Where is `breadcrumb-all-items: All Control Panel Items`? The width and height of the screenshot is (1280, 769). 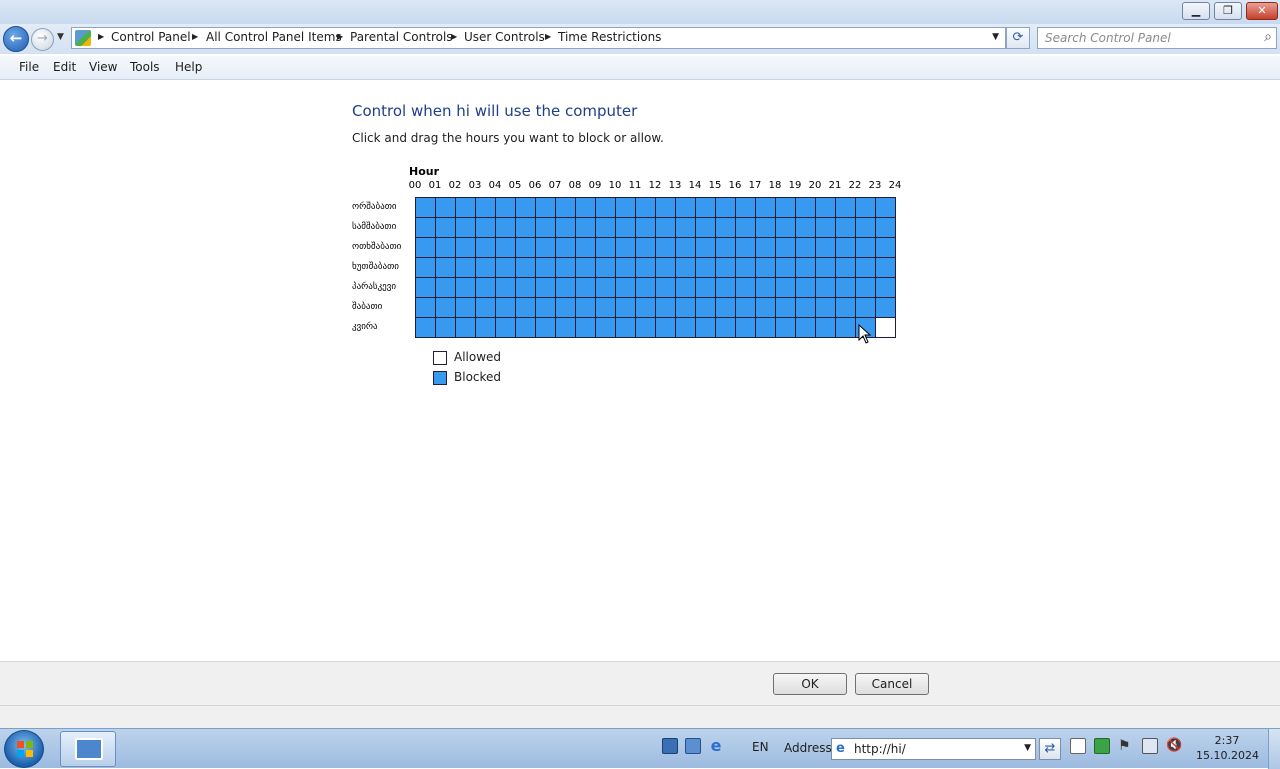
breadcrumb-all-items: All Control Panel Items is located at coordinates (274, 37).